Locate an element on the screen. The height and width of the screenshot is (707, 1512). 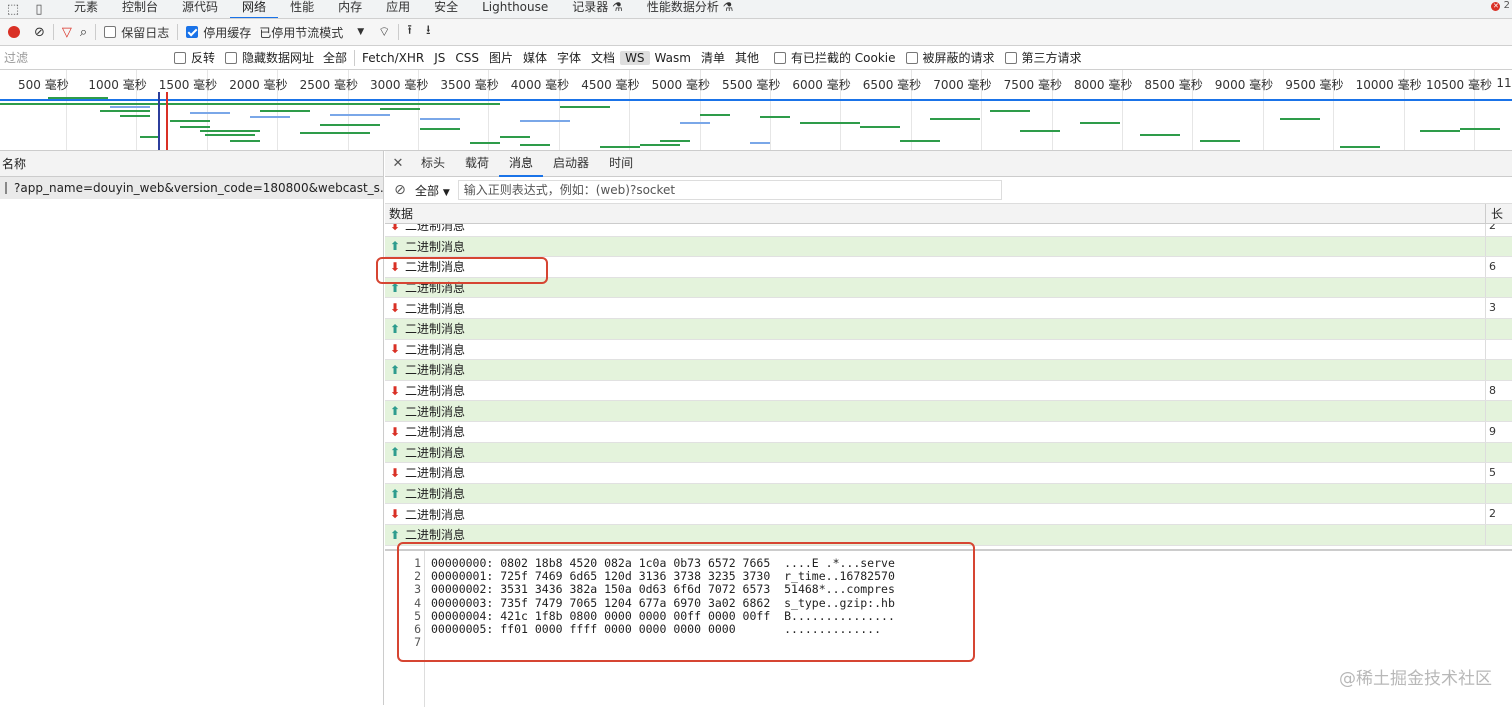
throttle-select: 已停用节流模式▼ is located at coordinates (311, 32).